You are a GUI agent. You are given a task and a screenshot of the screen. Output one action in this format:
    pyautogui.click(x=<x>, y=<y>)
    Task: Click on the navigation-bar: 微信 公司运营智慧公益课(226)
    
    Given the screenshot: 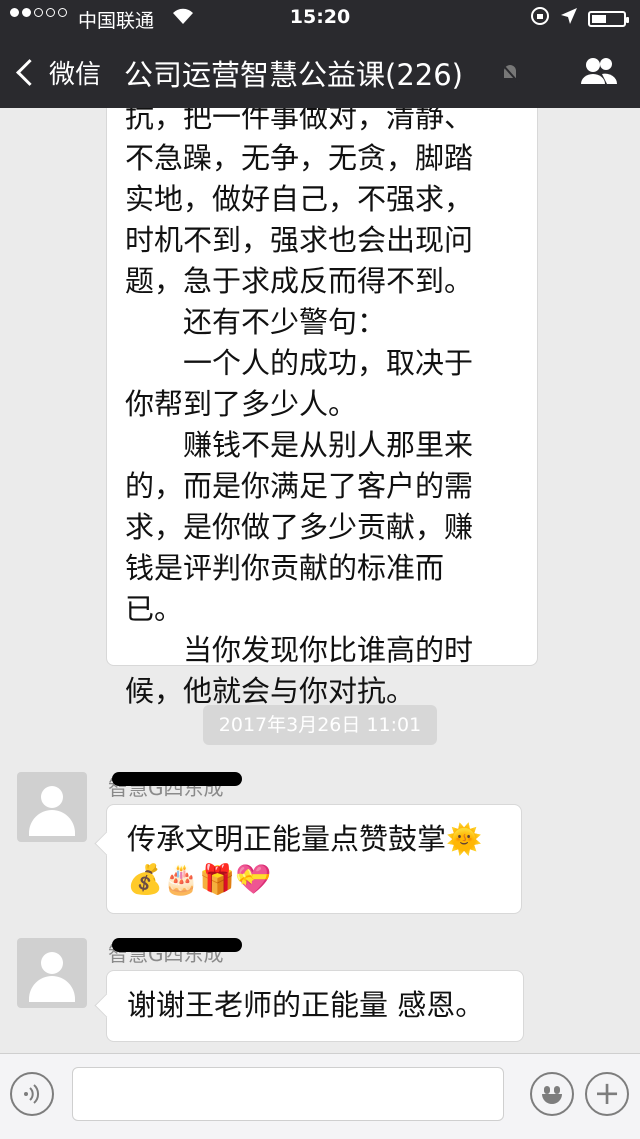 What is the action you would take?
    pyautogui.click(x=320, y=72)
    